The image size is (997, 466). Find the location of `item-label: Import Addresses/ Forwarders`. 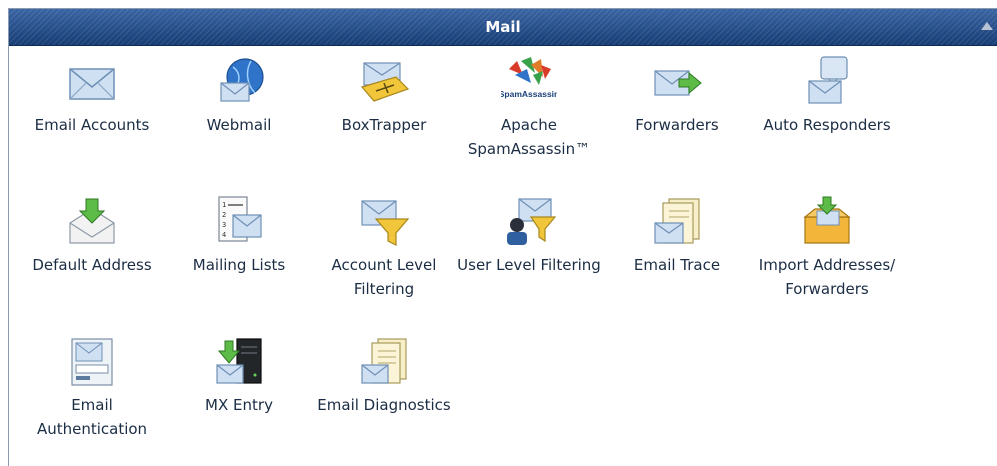

item-label: Import Addresses/ Forwarders is located at coordinates (827, 277).